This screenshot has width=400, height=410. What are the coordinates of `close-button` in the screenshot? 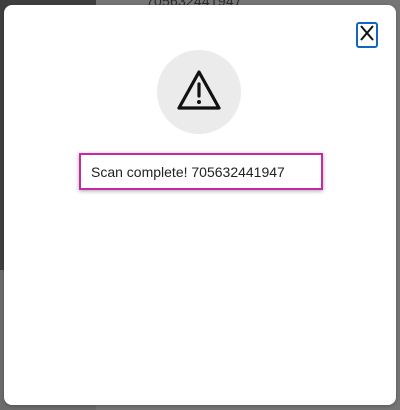 It's located at (367, 35).